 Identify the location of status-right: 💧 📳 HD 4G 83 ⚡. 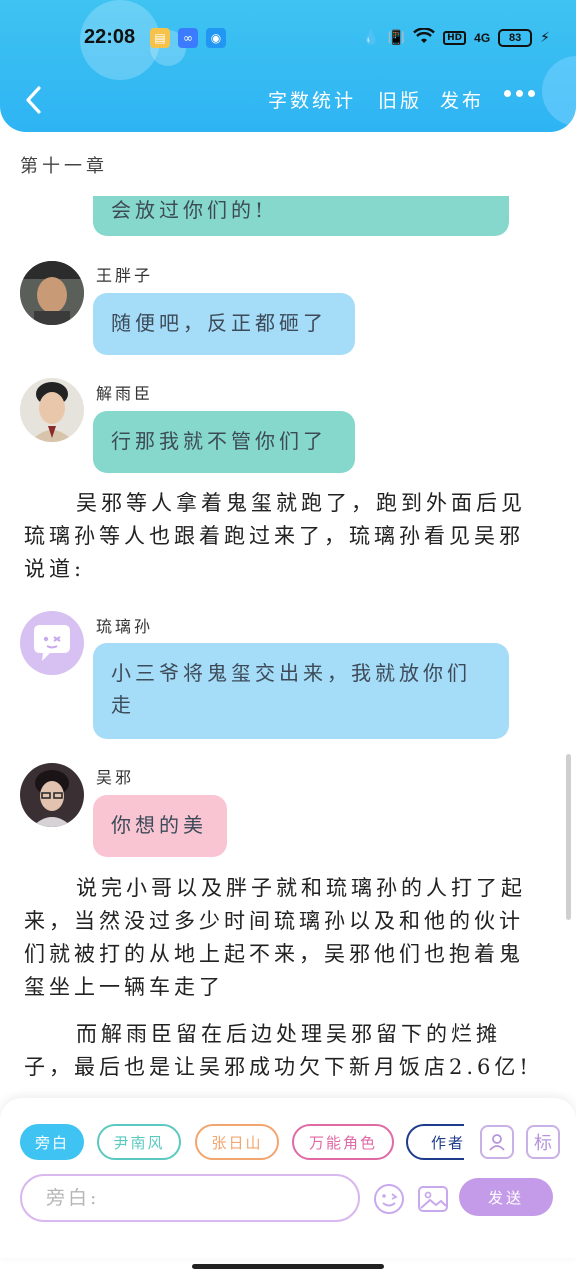
(456, 37).